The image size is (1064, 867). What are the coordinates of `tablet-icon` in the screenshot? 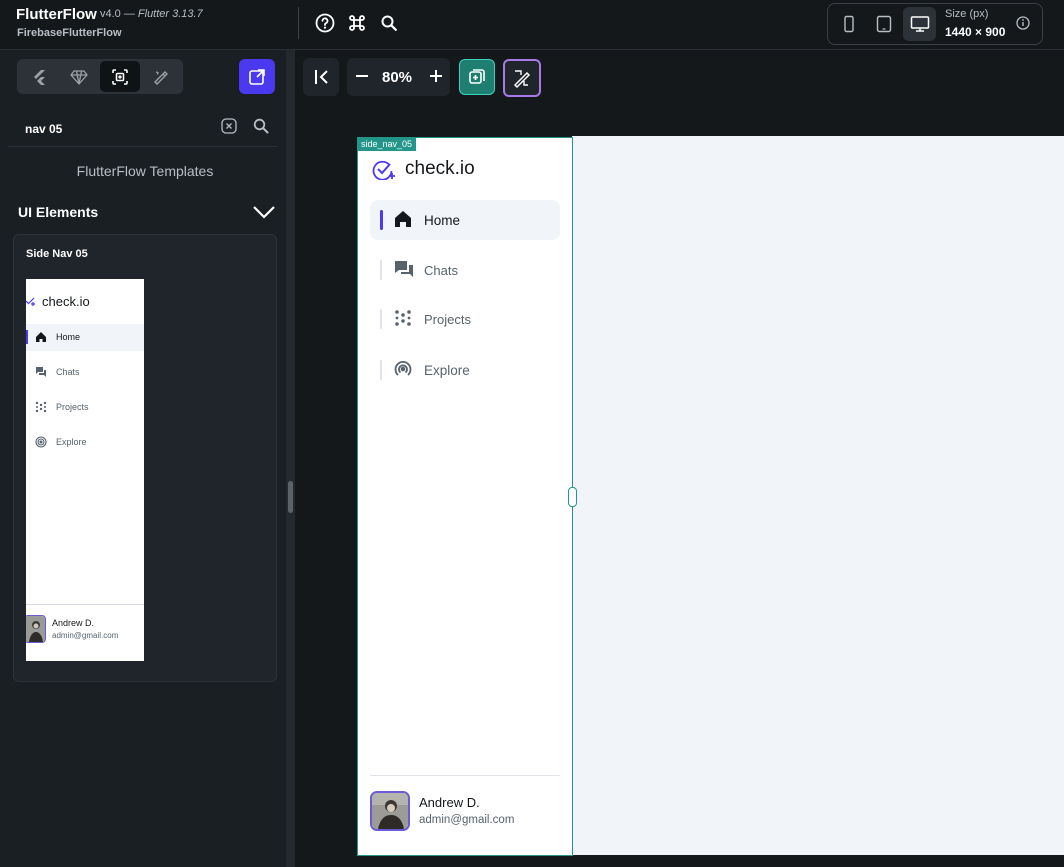 It's located at (883, 24).